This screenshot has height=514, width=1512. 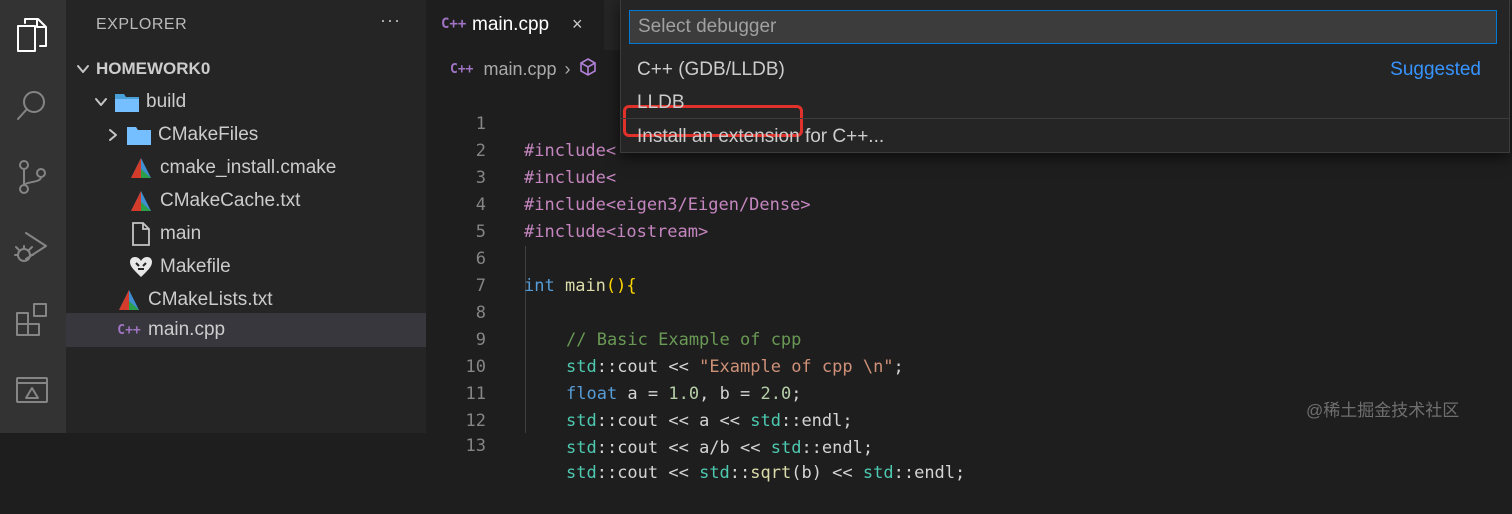 What do you see at coordinates (969, 338) in the screenshot?
I see `code-line: 9 std::cout << "Example of cpp \n";` at bounding box center [969, 338].